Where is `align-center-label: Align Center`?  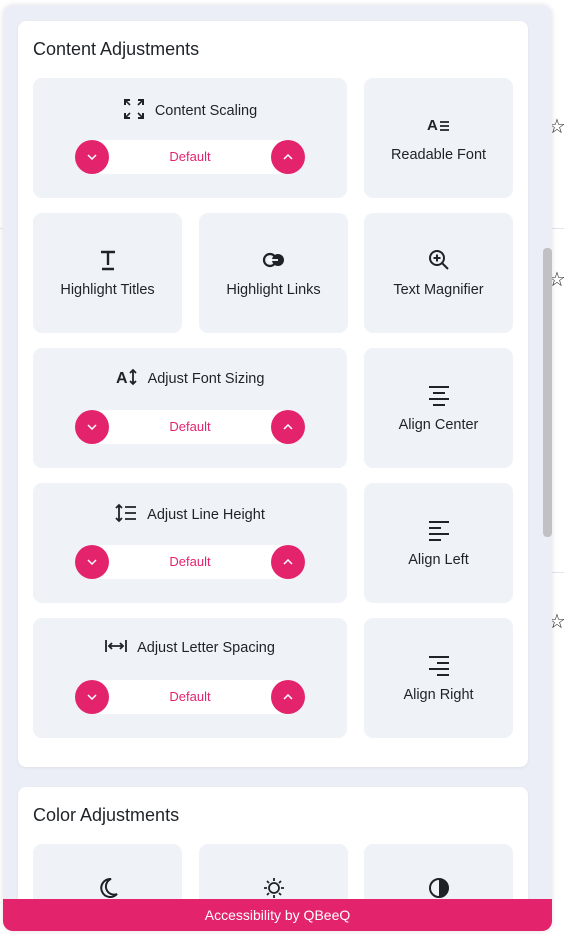
align-center-label: Align Center is located at coordinates (438, 425).